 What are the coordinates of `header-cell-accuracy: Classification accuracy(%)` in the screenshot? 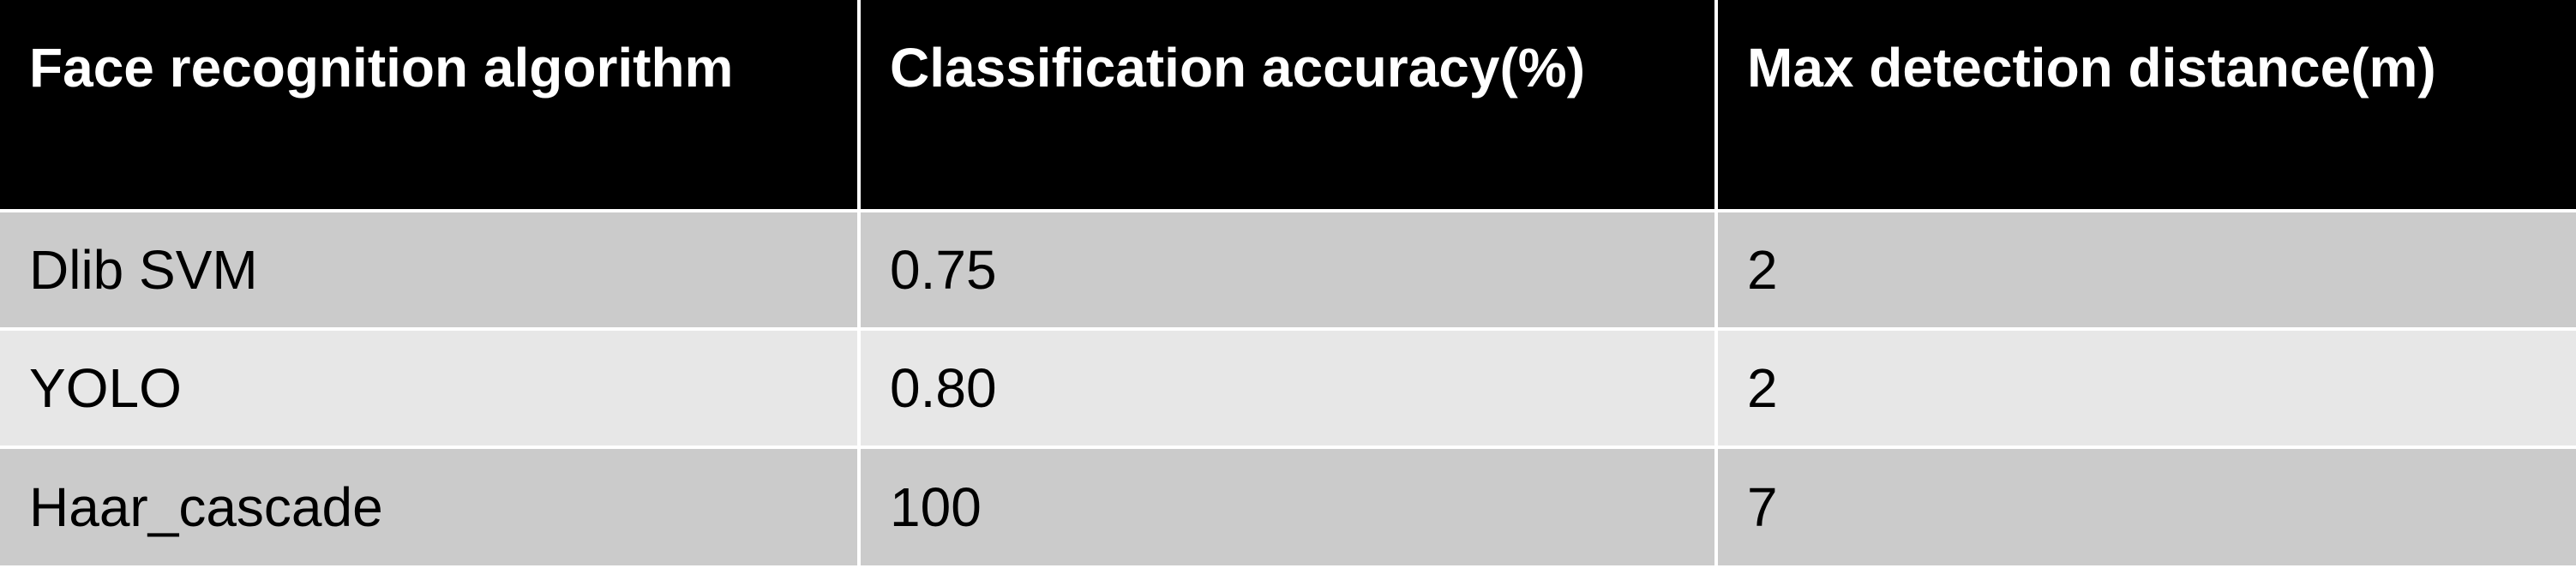 It's located at (1287, 106).